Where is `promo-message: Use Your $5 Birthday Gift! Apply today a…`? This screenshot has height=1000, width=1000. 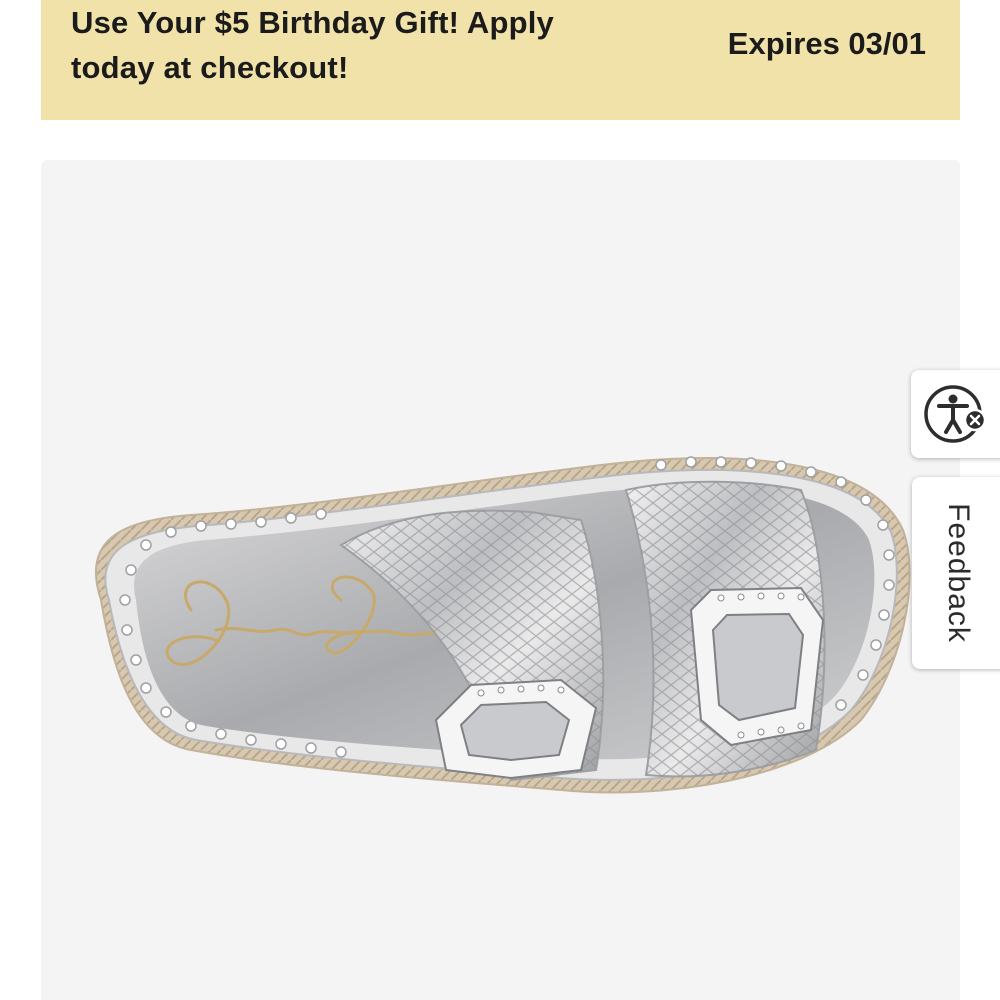 promo-message: Use Your $5 Birthday Gift! Apply today a… is located at coordinates (312, 45).